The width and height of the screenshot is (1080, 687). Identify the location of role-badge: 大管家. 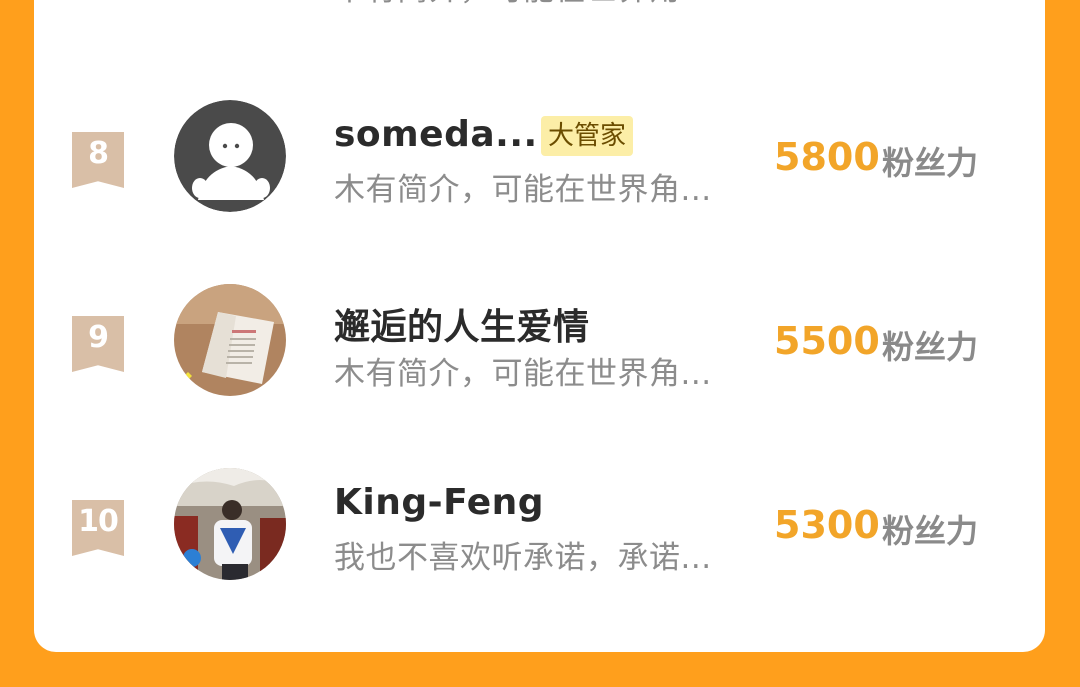
(587, 136).